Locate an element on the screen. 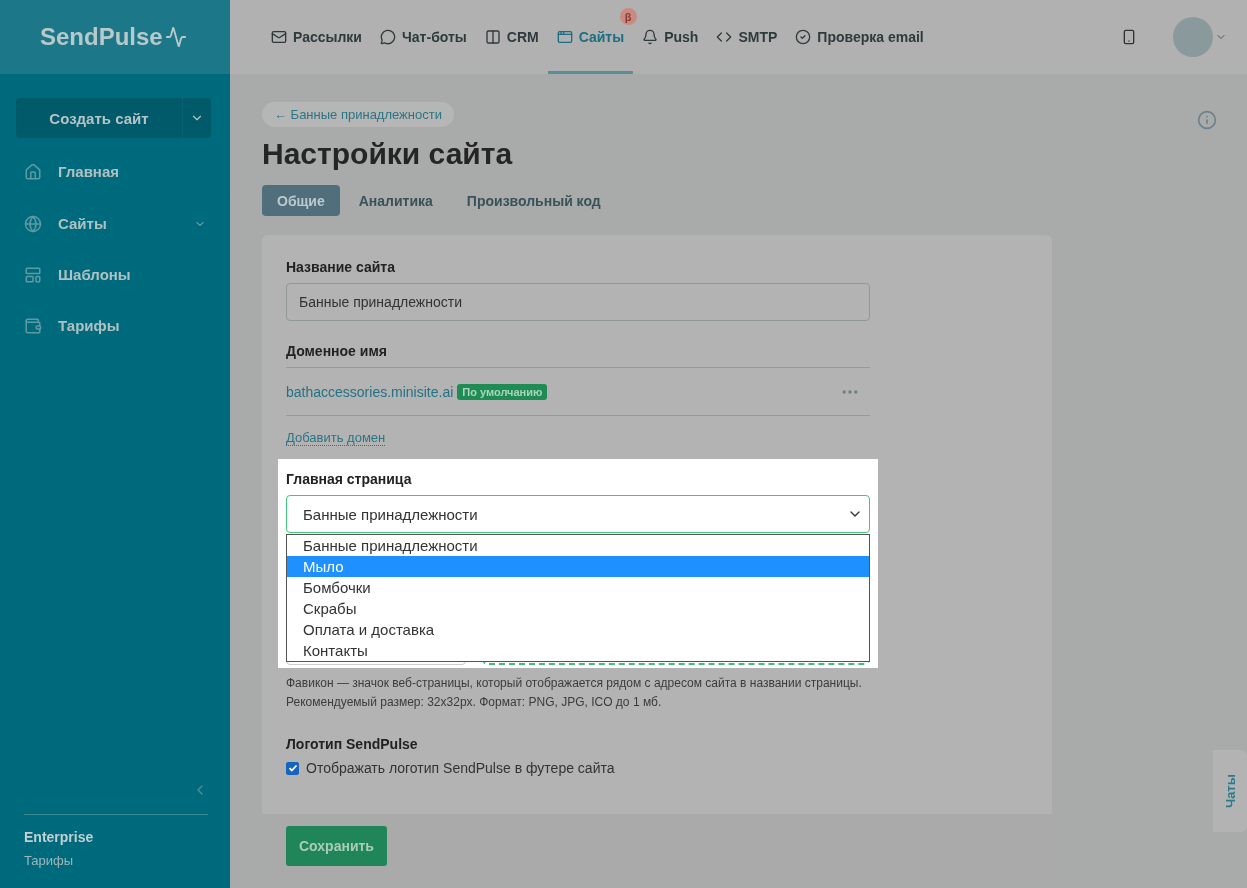 Image resolution: width=1247 pixels, height=888 pixels. avatar is located at coordinates (1193, 37).